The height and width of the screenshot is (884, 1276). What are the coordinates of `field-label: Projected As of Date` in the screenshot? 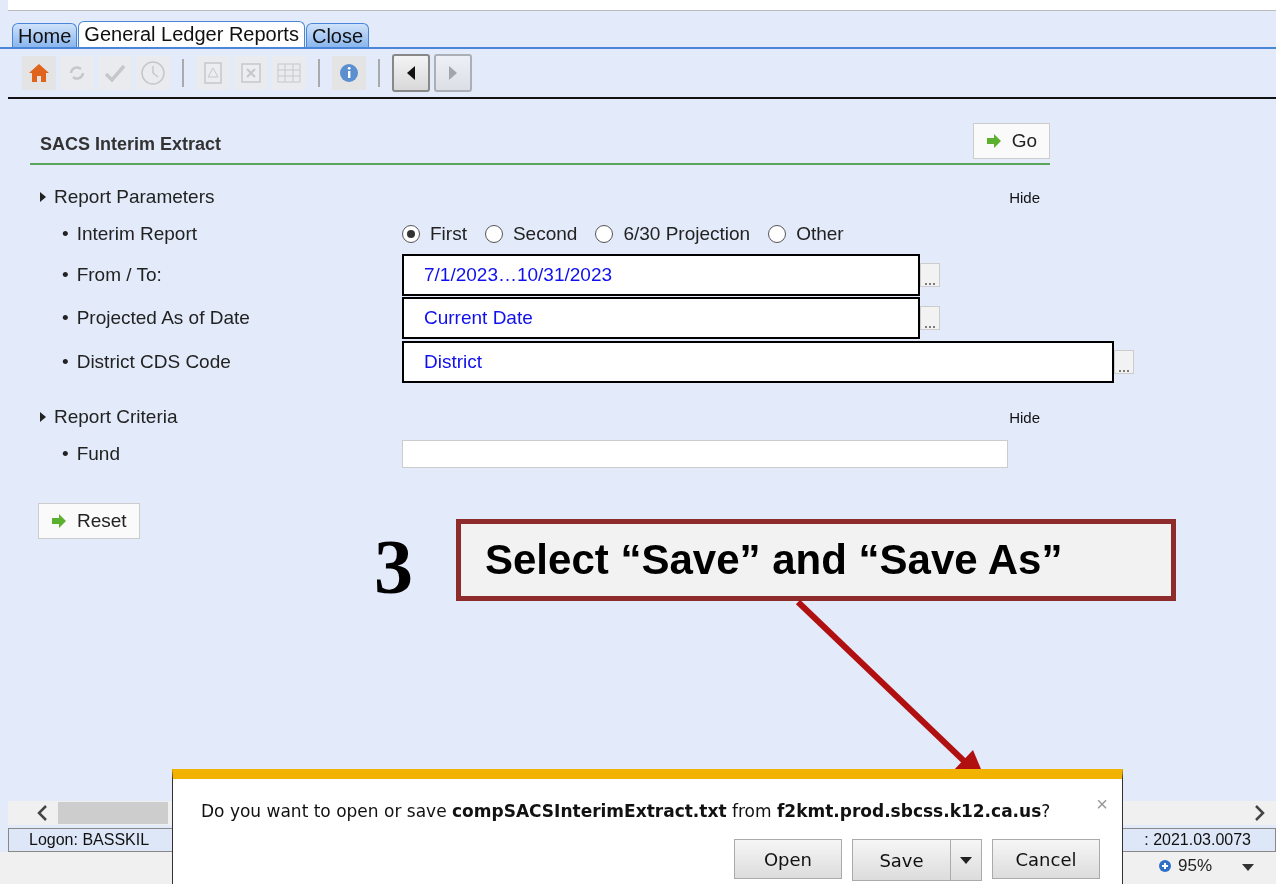 It's located at (163, 317).